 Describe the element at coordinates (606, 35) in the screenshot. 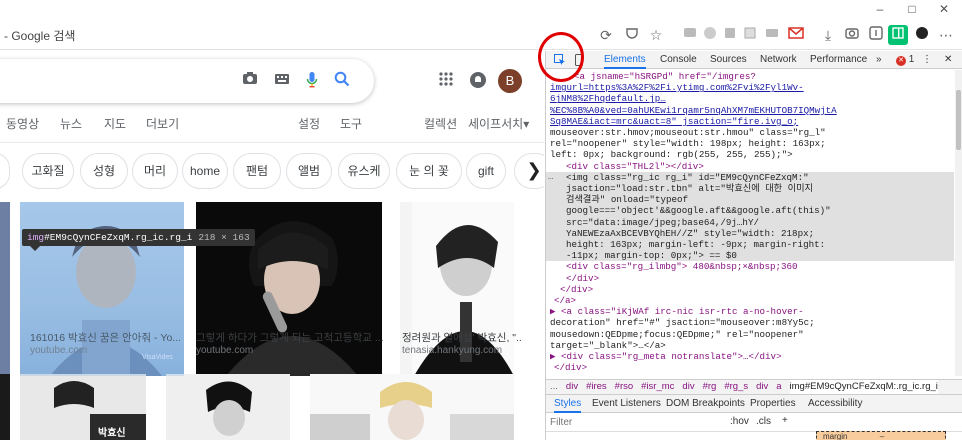

I see `reload-icon: ⟳` at that location.